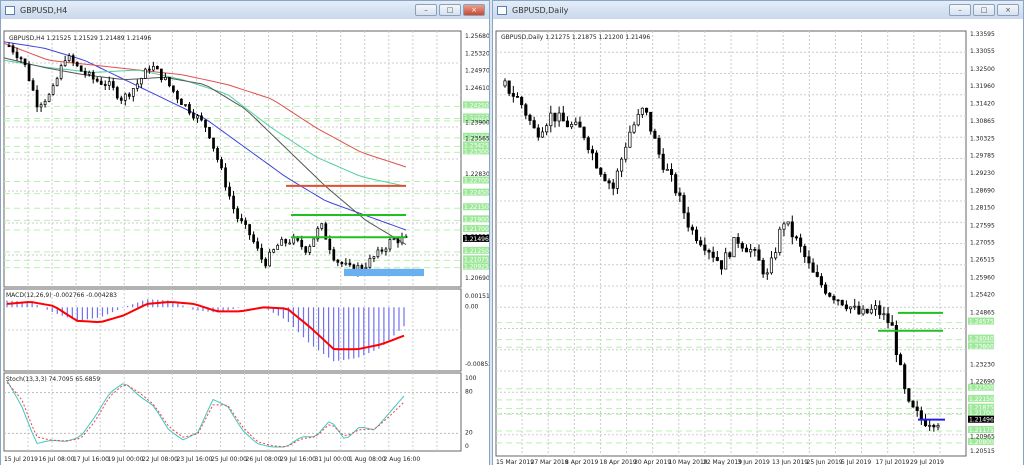 The height and width of the screenshot is (465, 1024). I want to click on left-title-bar: GBPUSD,H4 – □ ×, so click(245, 10).